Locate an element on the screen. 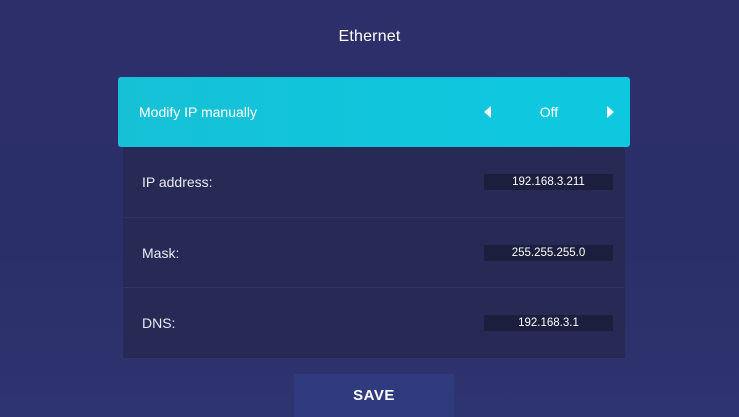 Image resolution: width=739 pixels, height=417 pixels. ip-address-field: 192.168.3.211 is located at coordinates (548, 182).